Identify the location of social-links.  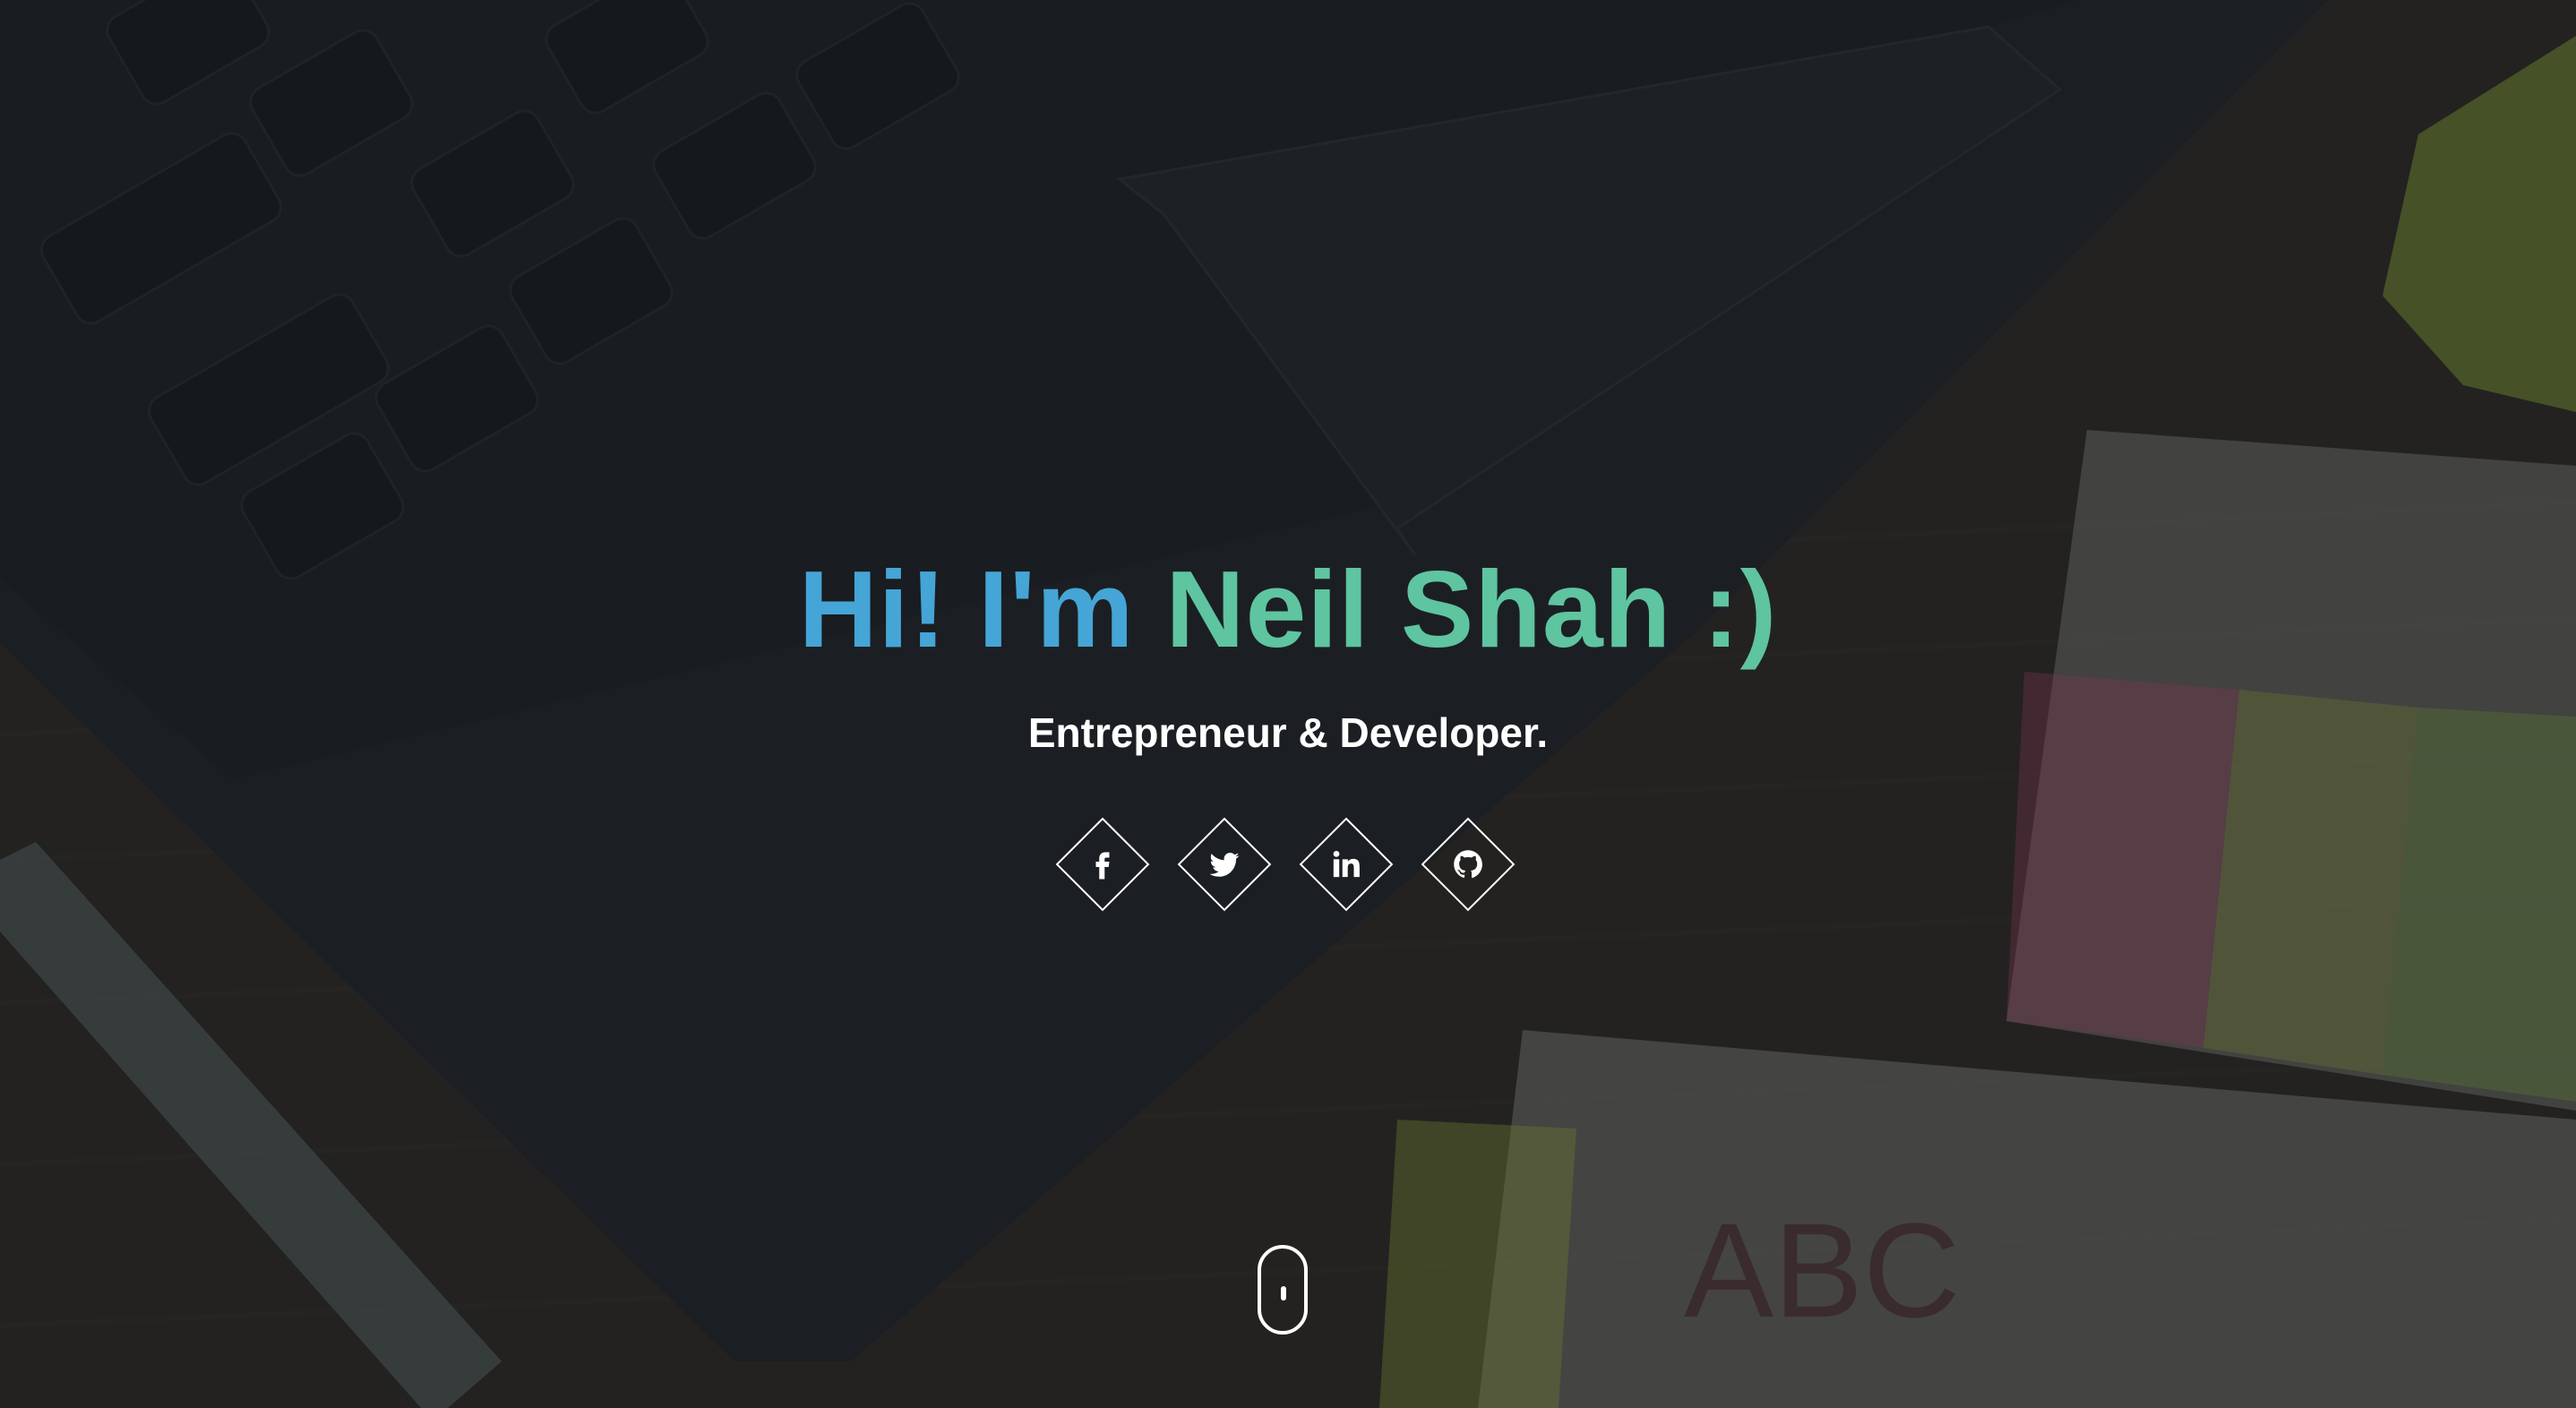
(1288, 864).